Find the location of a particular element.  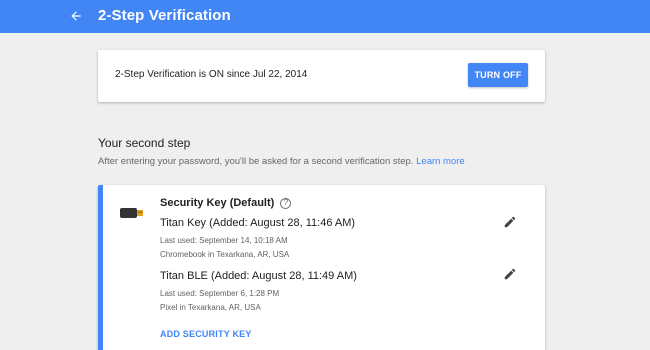

accent-bar is located at coordinates (100, 267).